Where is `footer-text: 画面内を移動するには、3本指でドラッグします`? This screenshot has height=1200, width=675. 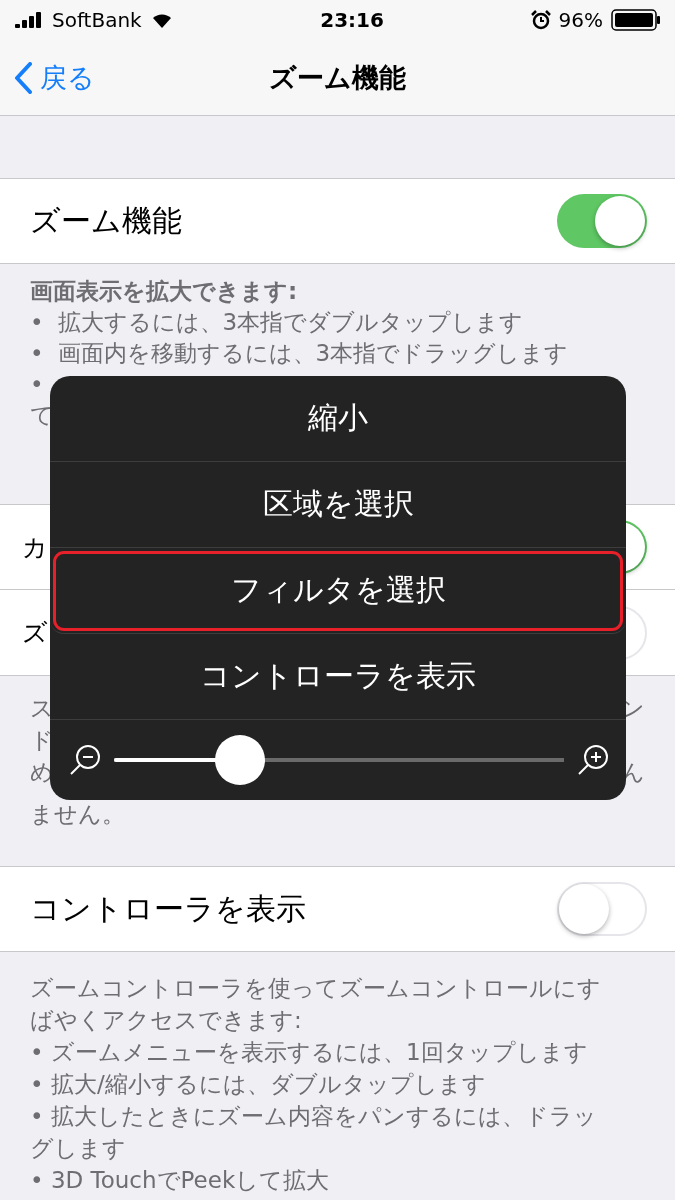
footer-text: 画面内を移動するには、3本指でドラッグします is located at coordinates (313, 353).